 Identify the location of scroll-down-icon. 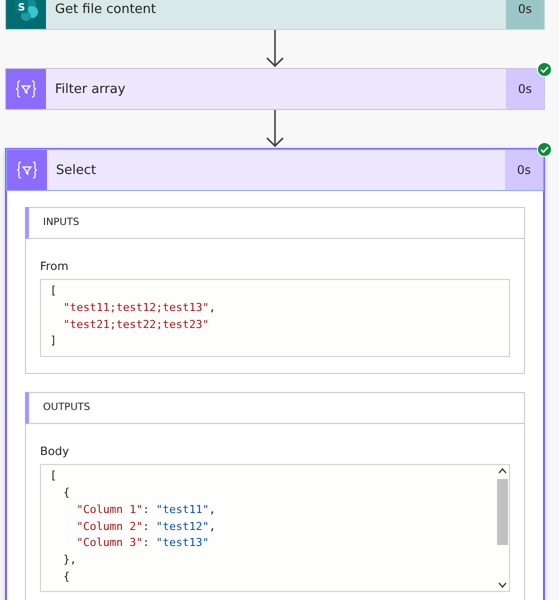
(502, 585).